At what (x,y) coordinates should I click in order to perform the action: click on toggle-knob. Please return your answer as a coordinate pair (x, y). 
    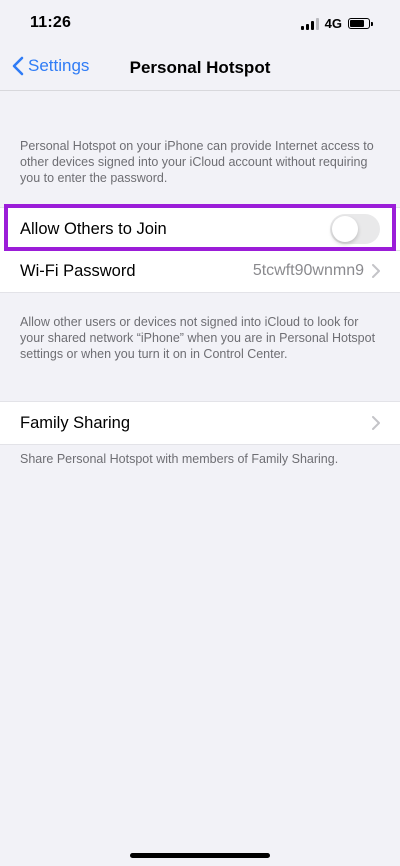
    Looking at the image, I should click on (345, 229).